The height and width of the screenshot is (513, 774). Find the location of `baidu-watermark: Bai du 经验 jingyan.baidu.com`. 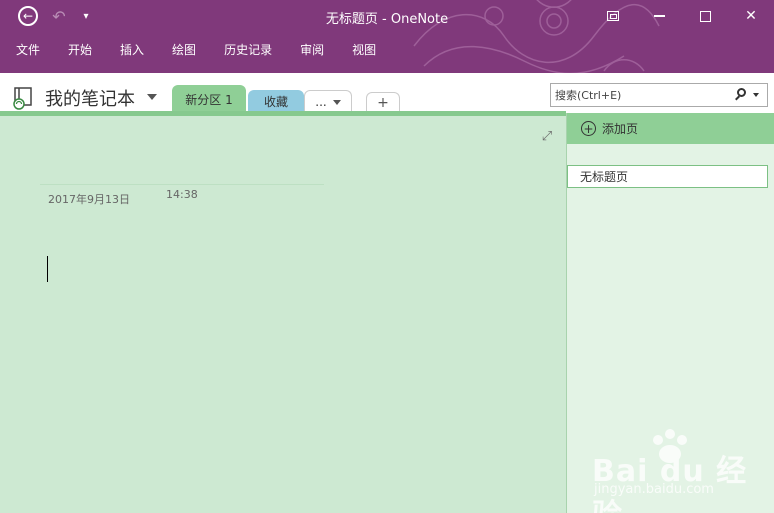

baidu-watermark: Bai du 经验 jingyan.baidu.com is located at coordinates (680, 470).